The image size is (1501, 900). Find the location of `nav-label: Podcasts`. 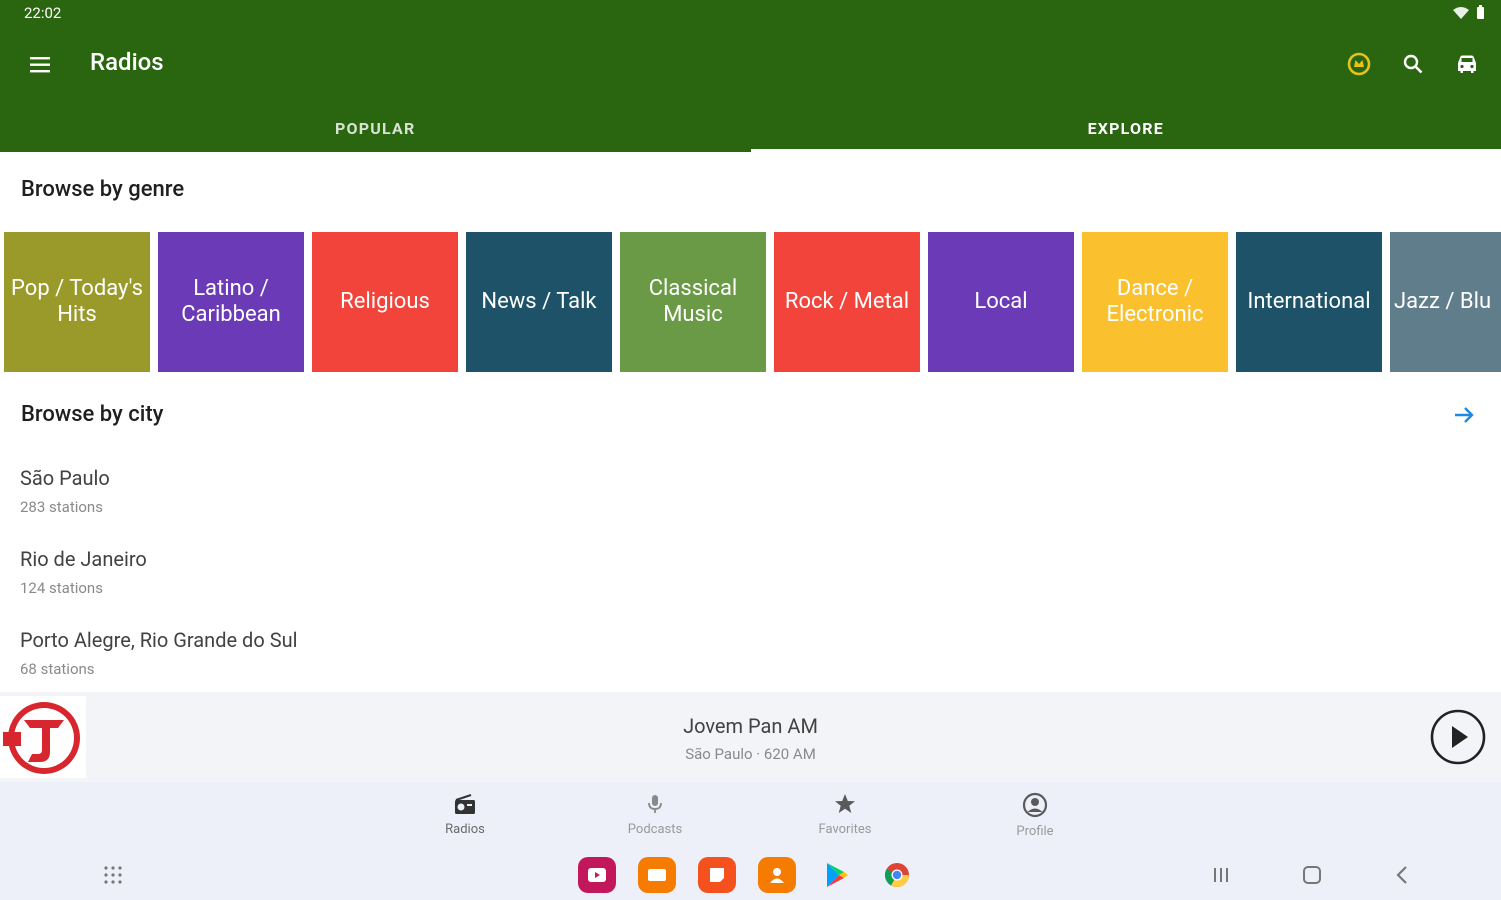

nav-label: Podcasts is located at coordinates (655, 829).